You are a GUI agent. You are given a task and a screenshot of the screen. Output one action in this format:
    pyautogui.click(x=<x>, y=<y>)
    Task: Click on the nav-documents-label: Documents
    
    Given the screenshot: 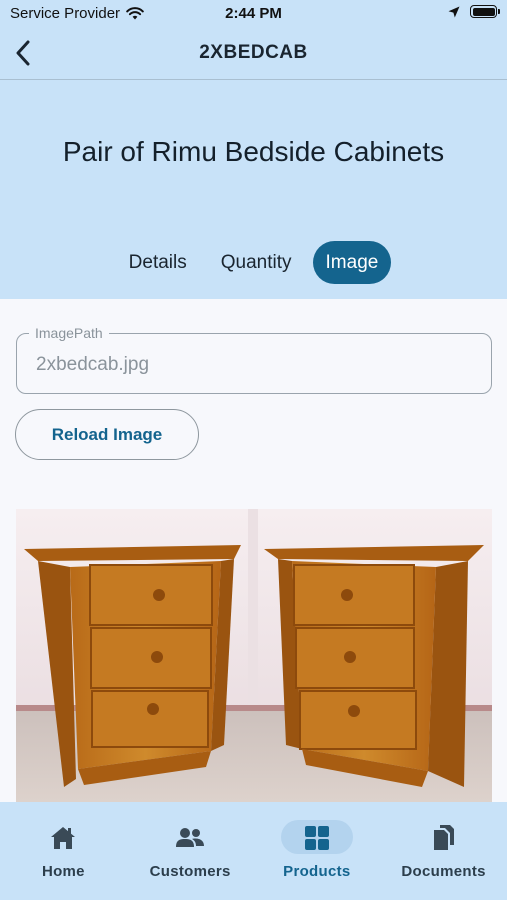 What is the action you would take?
    pyautogui.click(x=443, y=871)
    